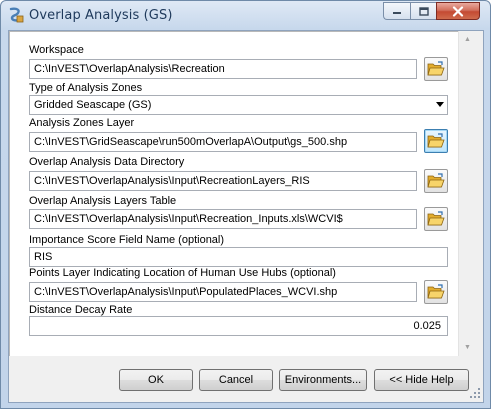 The width and height of the screenshot is (491, 409). Describe the element at coordinates (156, 380) in the screenshot. I see `ok-button: OK` at that location.